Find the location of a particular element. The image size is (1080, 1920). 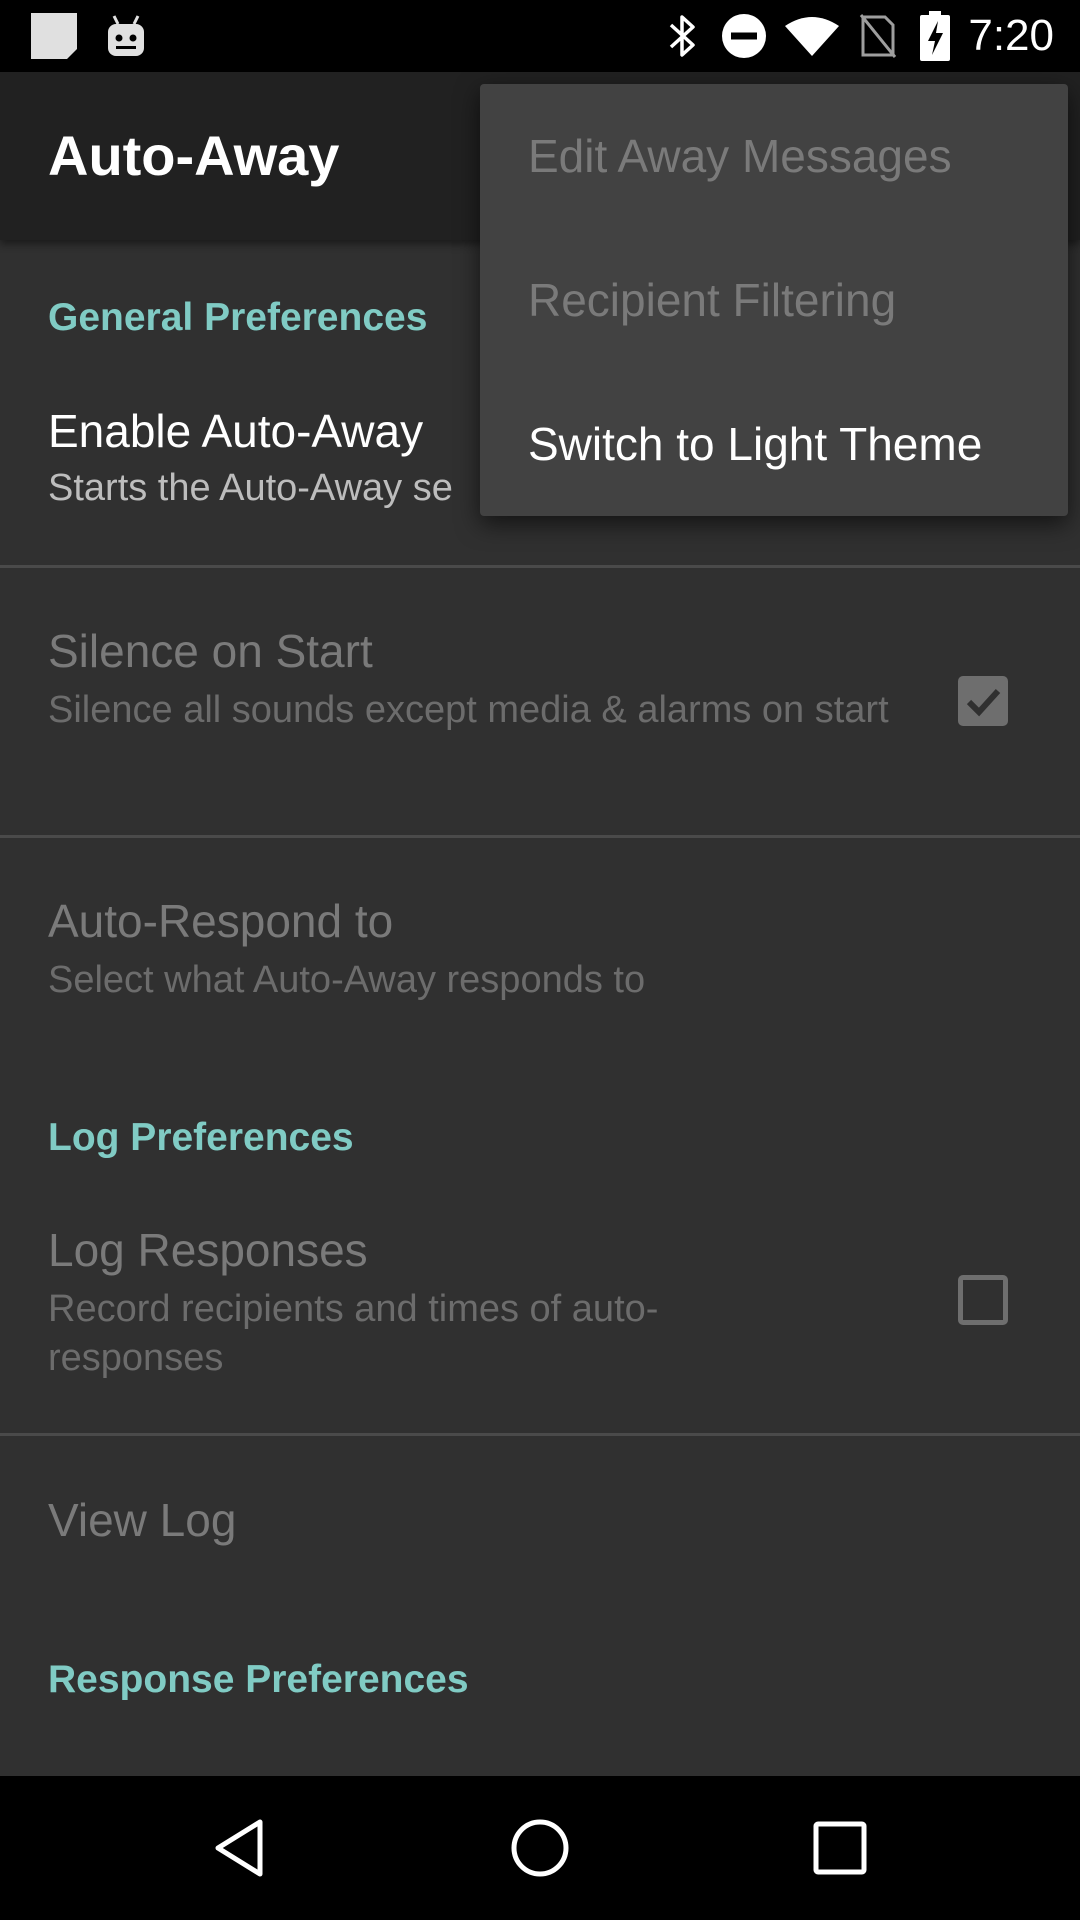

battery-charging-icon is located at coordinates (935, 36).